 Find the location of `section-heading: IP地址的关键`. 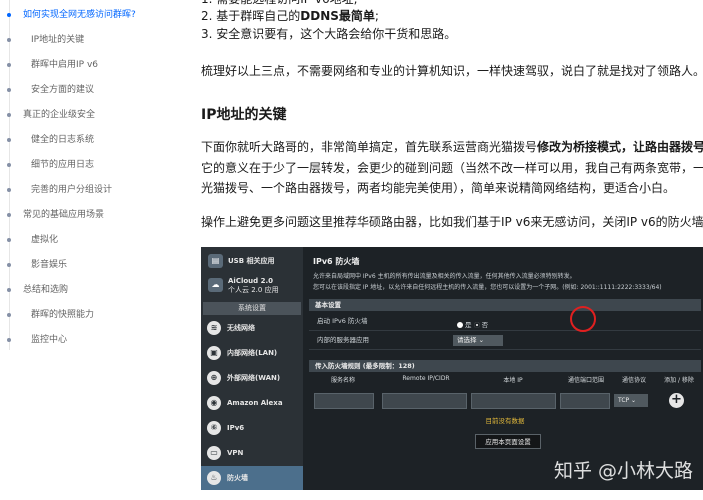

section-heading: IP地址的关键 is located at coordinates (244, 115).